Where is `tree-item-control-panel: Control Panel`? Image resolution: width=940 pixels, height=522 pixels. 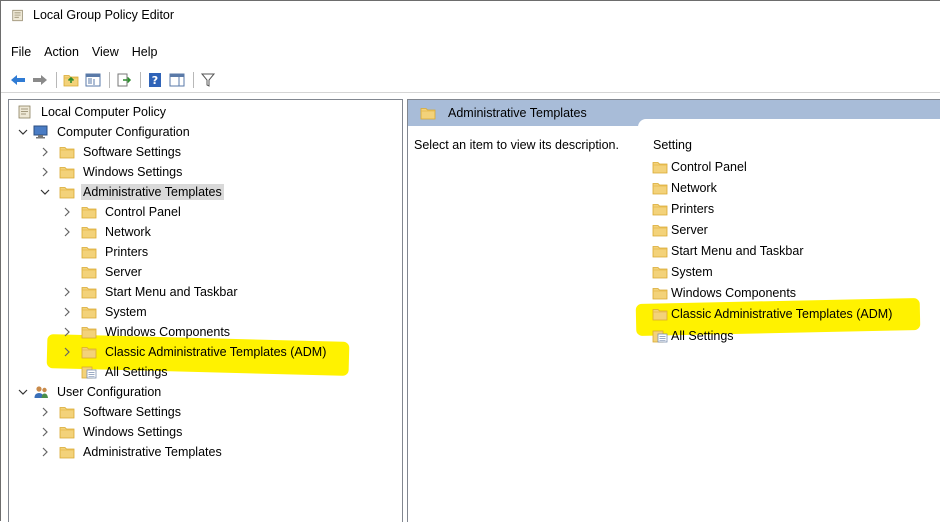 tree-item-control-panel: Control Panel is located at coordinates (122, 212).